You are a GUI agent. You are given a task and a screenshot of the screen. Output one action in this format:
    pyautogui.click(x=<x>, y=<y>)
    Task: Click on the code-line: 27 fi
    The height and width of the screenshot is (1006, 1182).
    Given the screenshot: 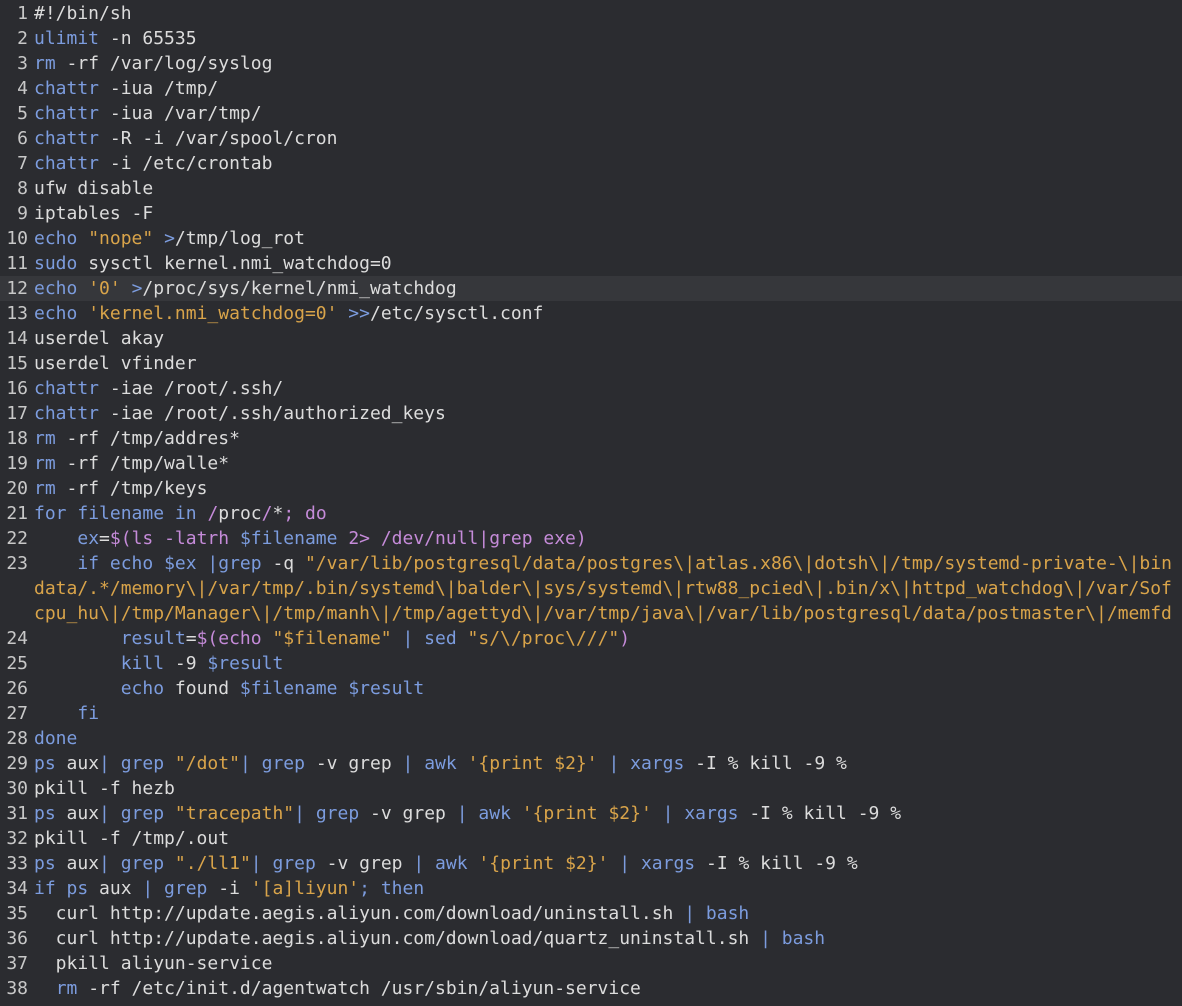 What is the action you would take?
    pyautogui.click(x=591, y=713)
    